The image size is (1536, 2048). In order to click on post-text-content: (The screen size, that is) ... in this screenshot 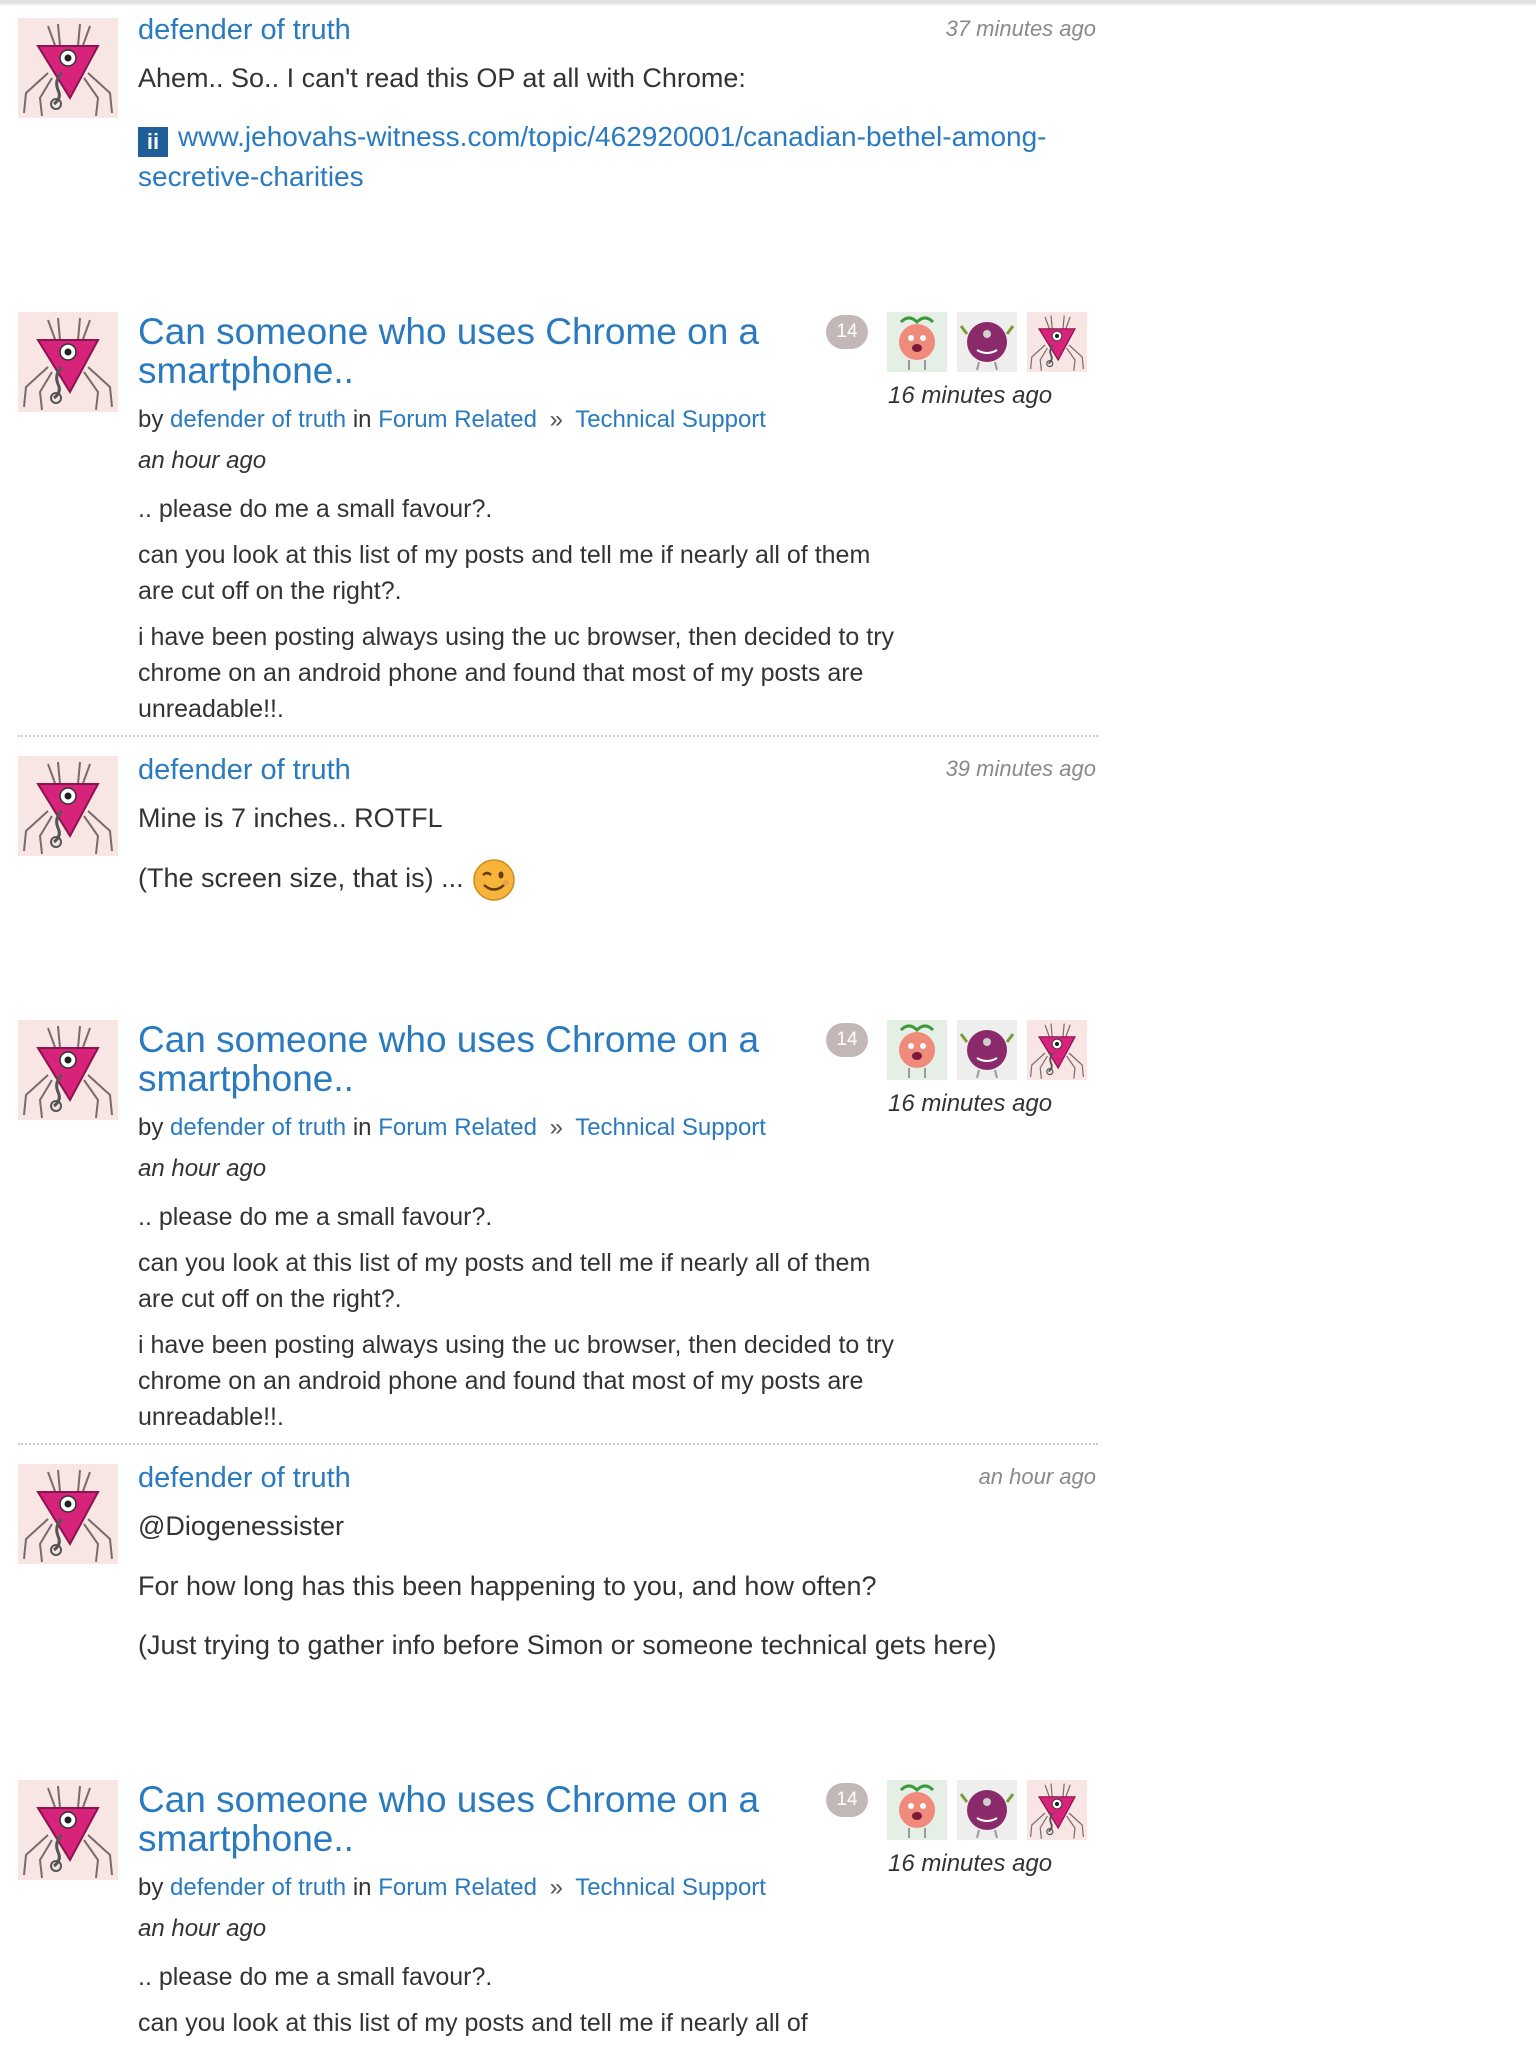, I will do `click(301, 878)`.